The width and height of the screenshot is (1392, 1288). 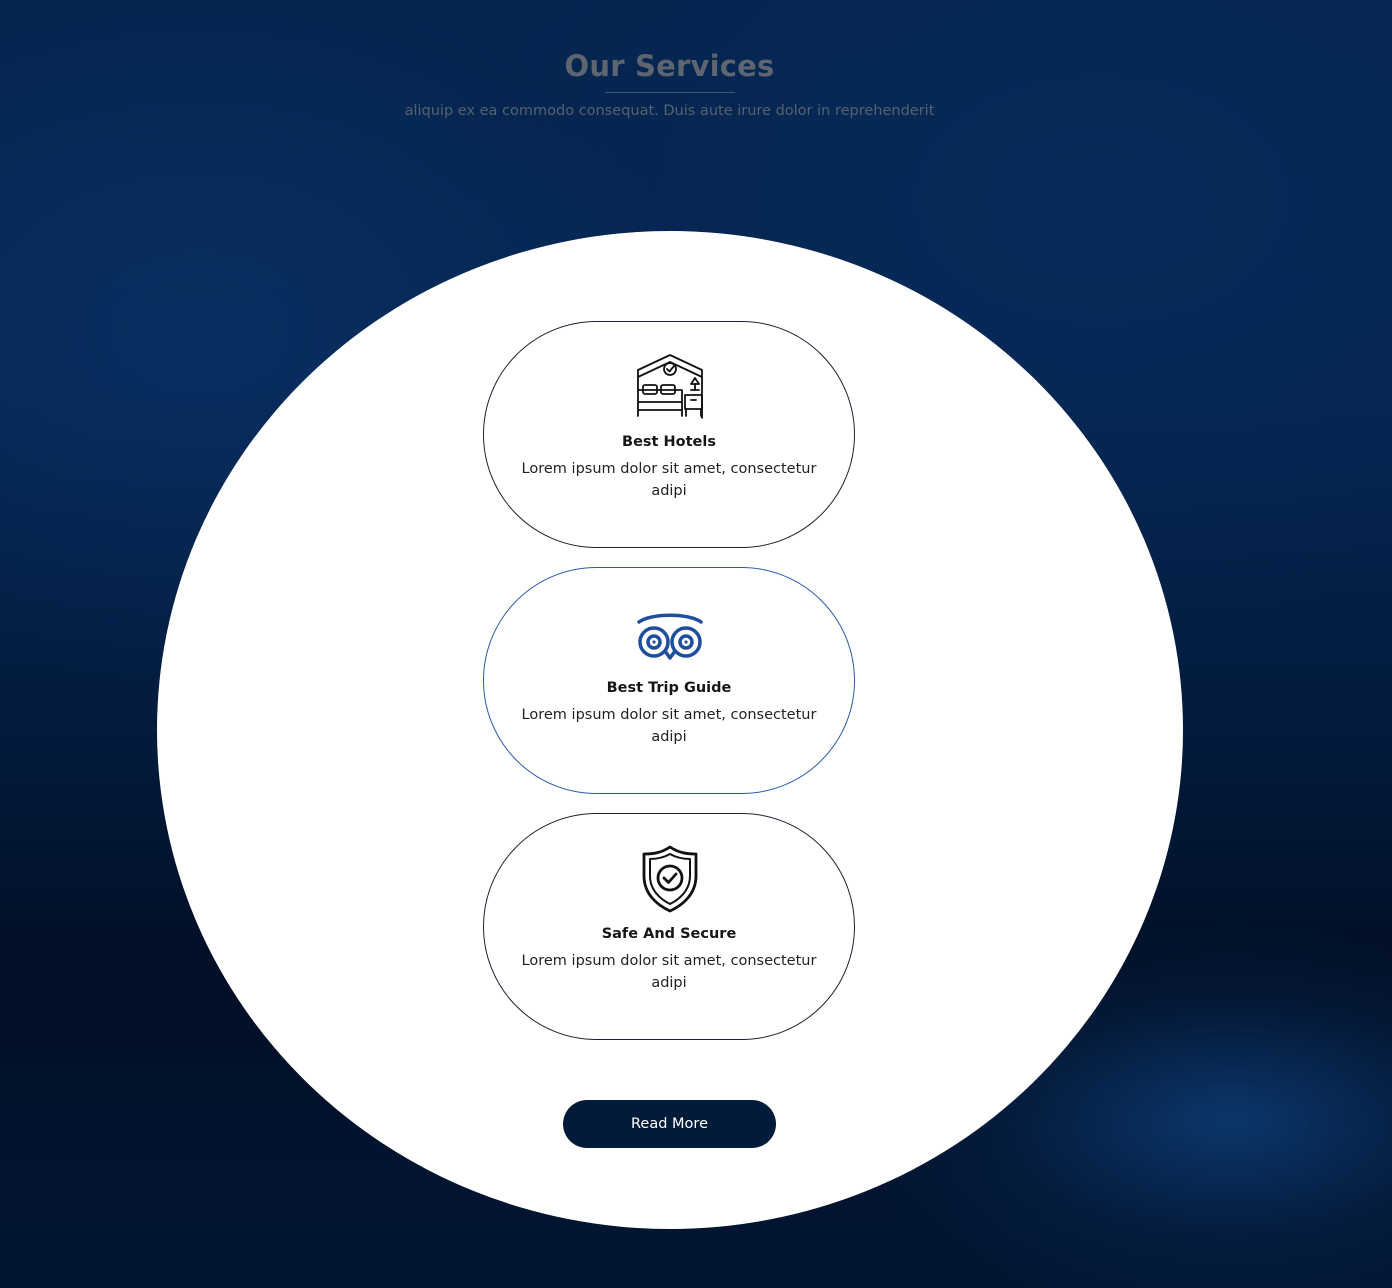 I want to click on read-more-button: Read More, so click(x=669, y=1124).